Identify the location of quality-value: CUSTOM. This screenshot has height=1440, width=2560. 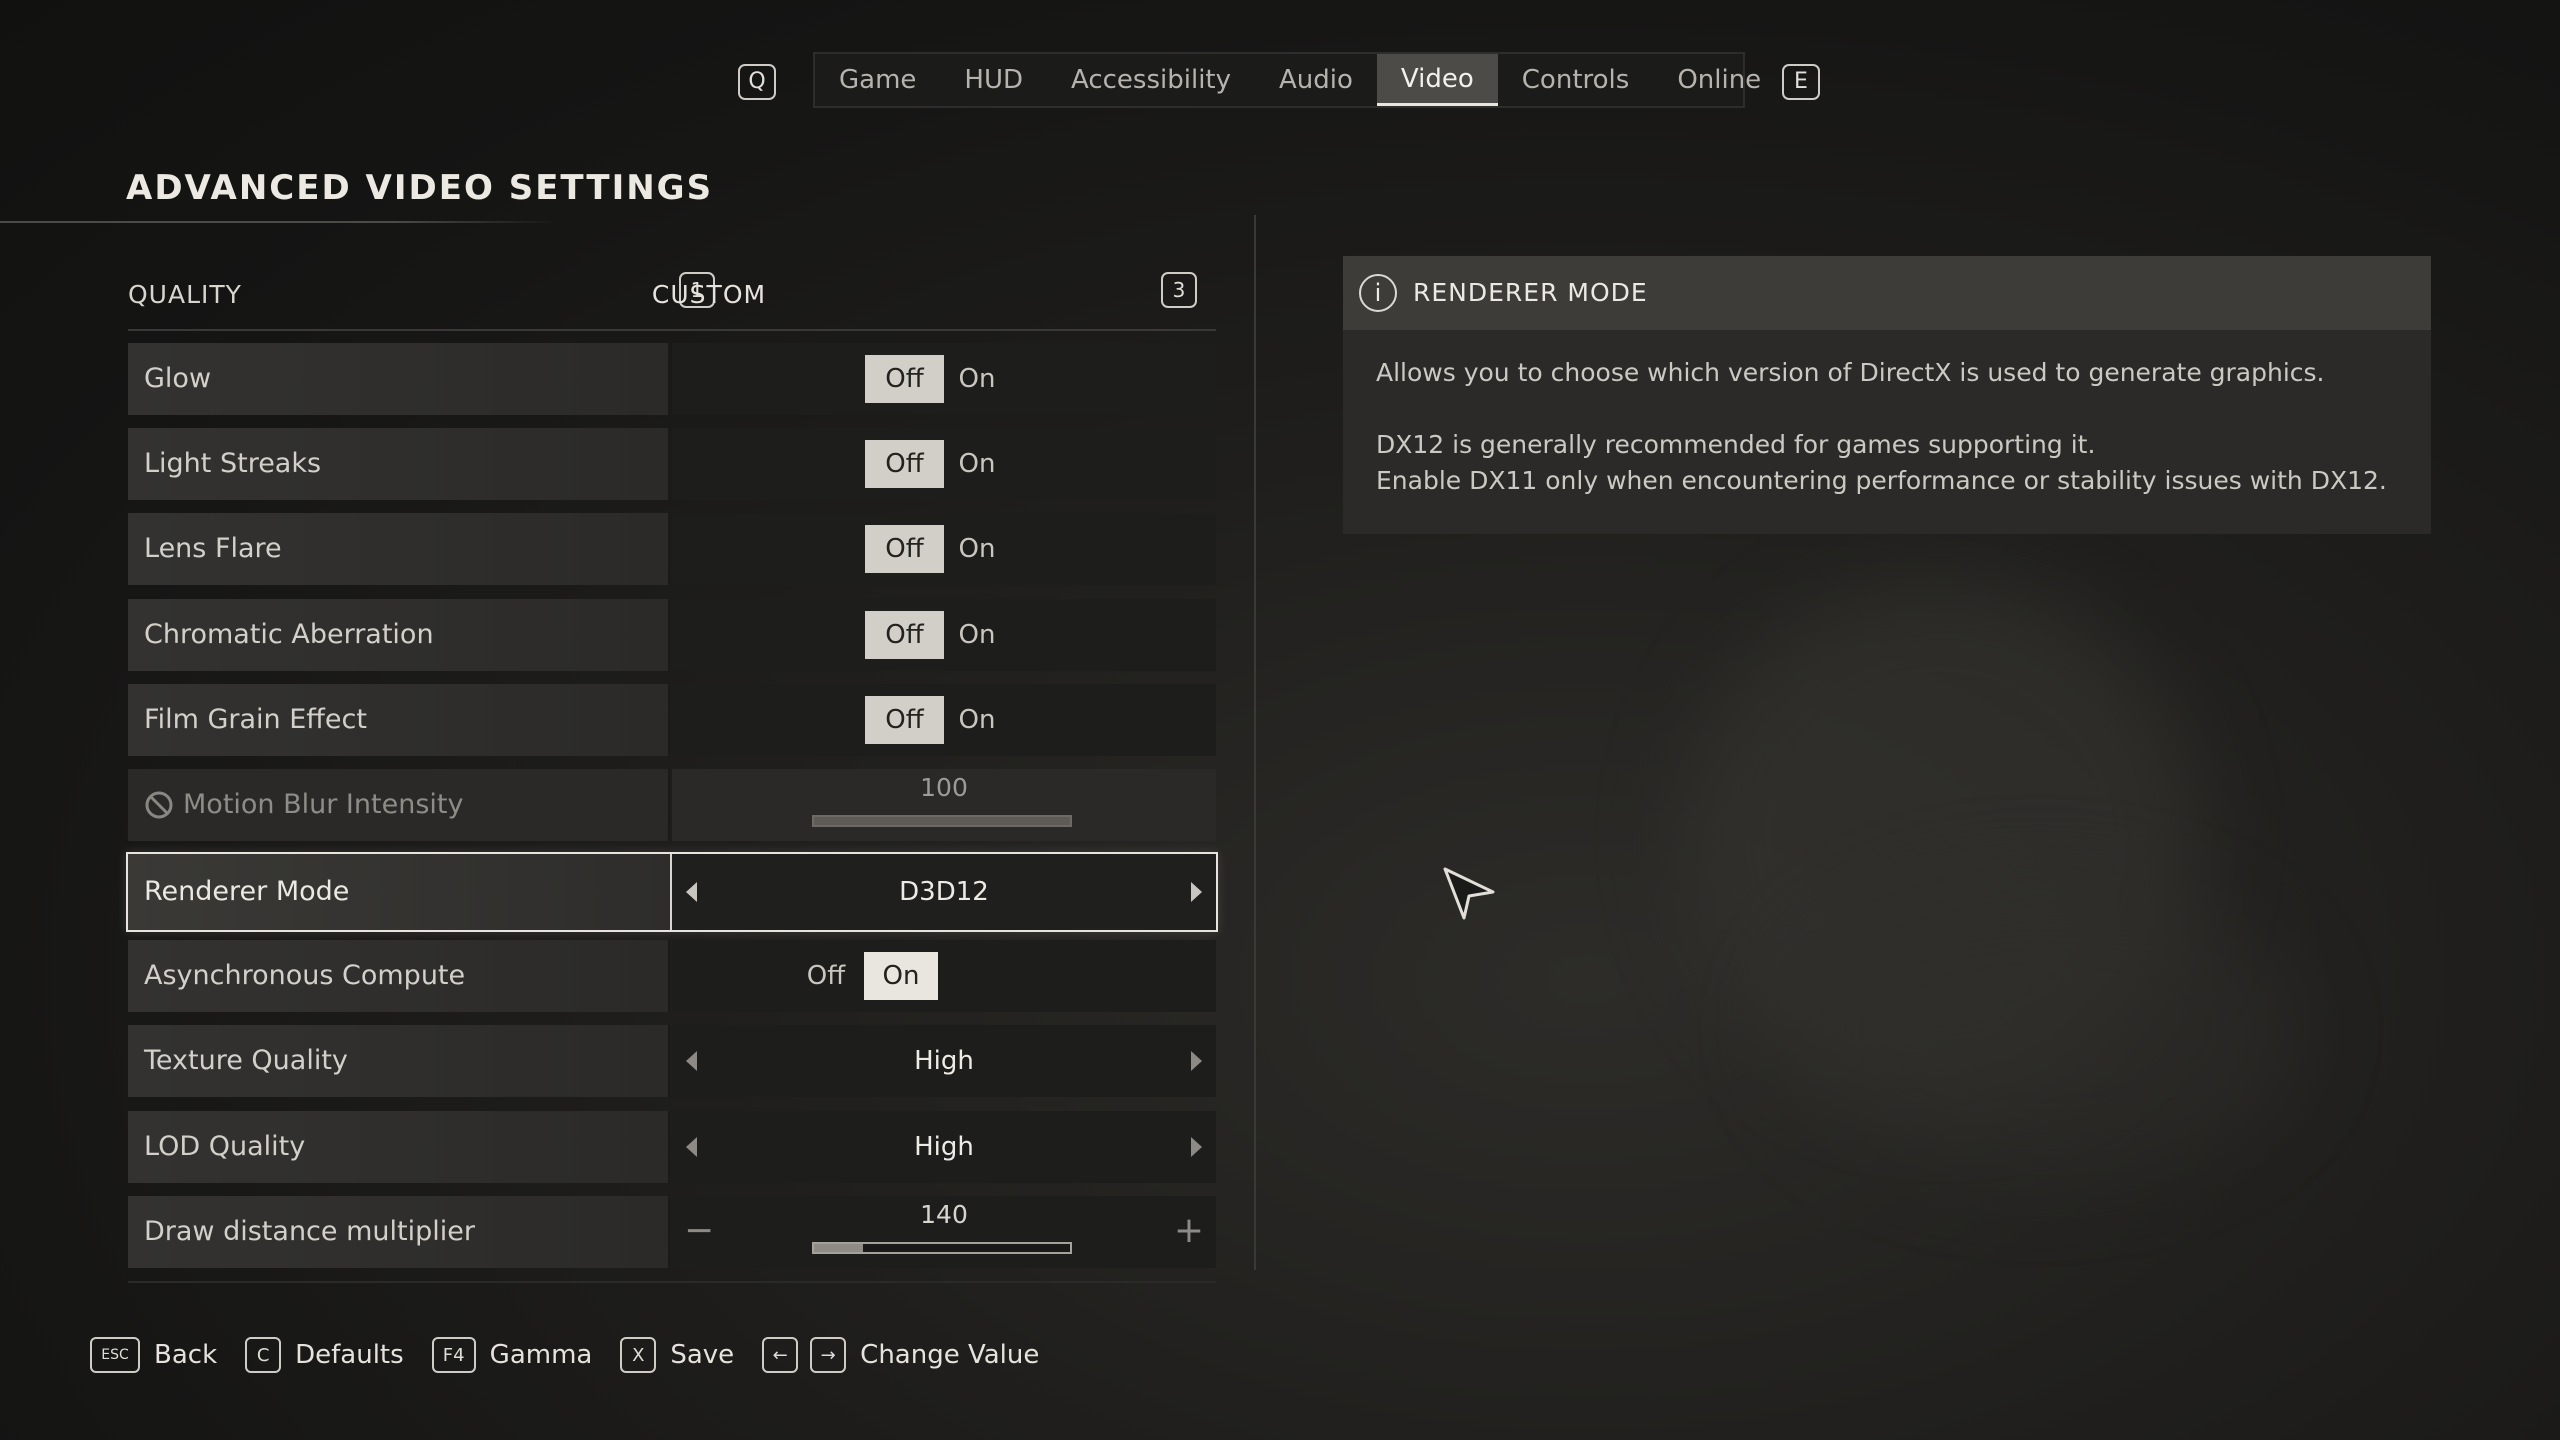
(709, 294).